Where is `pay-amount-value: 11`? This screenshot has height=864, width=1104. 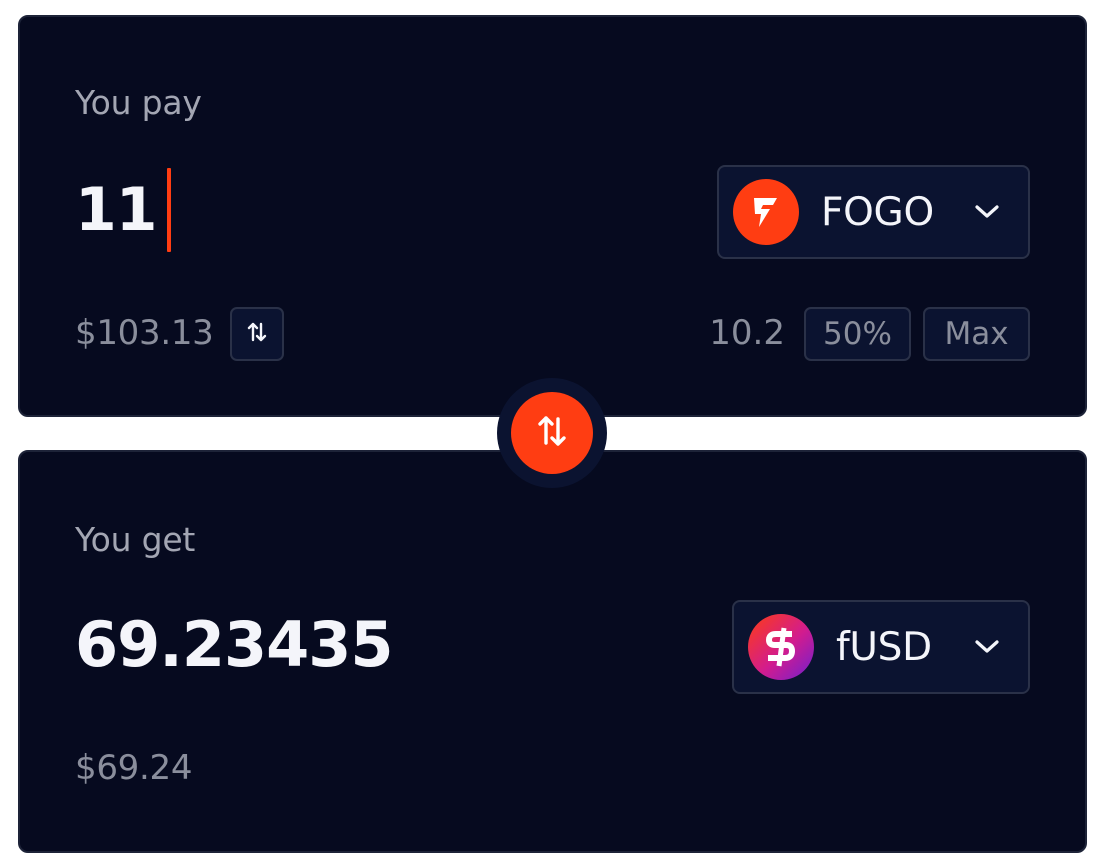
pay-amount-value: 11 is located at coordinates (116, 210).